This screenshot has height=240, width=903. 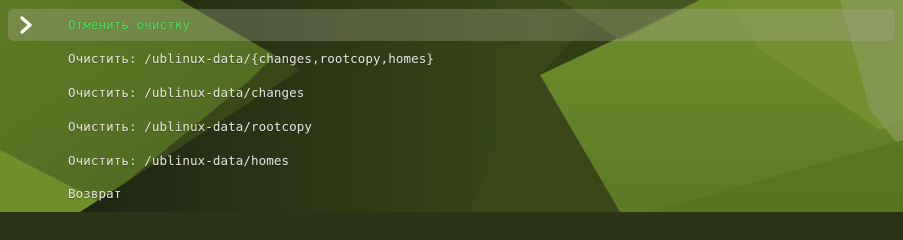 What do you see at coordinates (95, 193) in the screenshot?
I see `menu-item-label: Возврат` at bounding box center [95, 193].